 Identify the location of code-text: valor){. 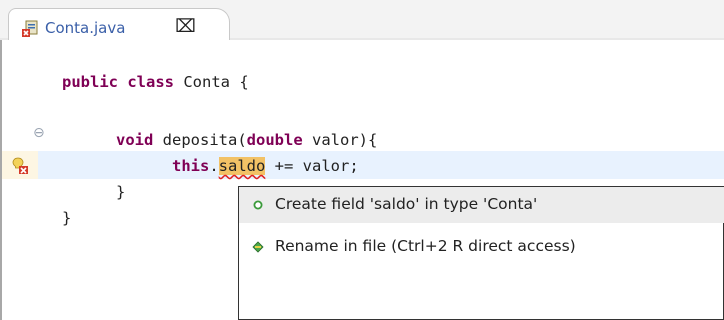
(340, 140).